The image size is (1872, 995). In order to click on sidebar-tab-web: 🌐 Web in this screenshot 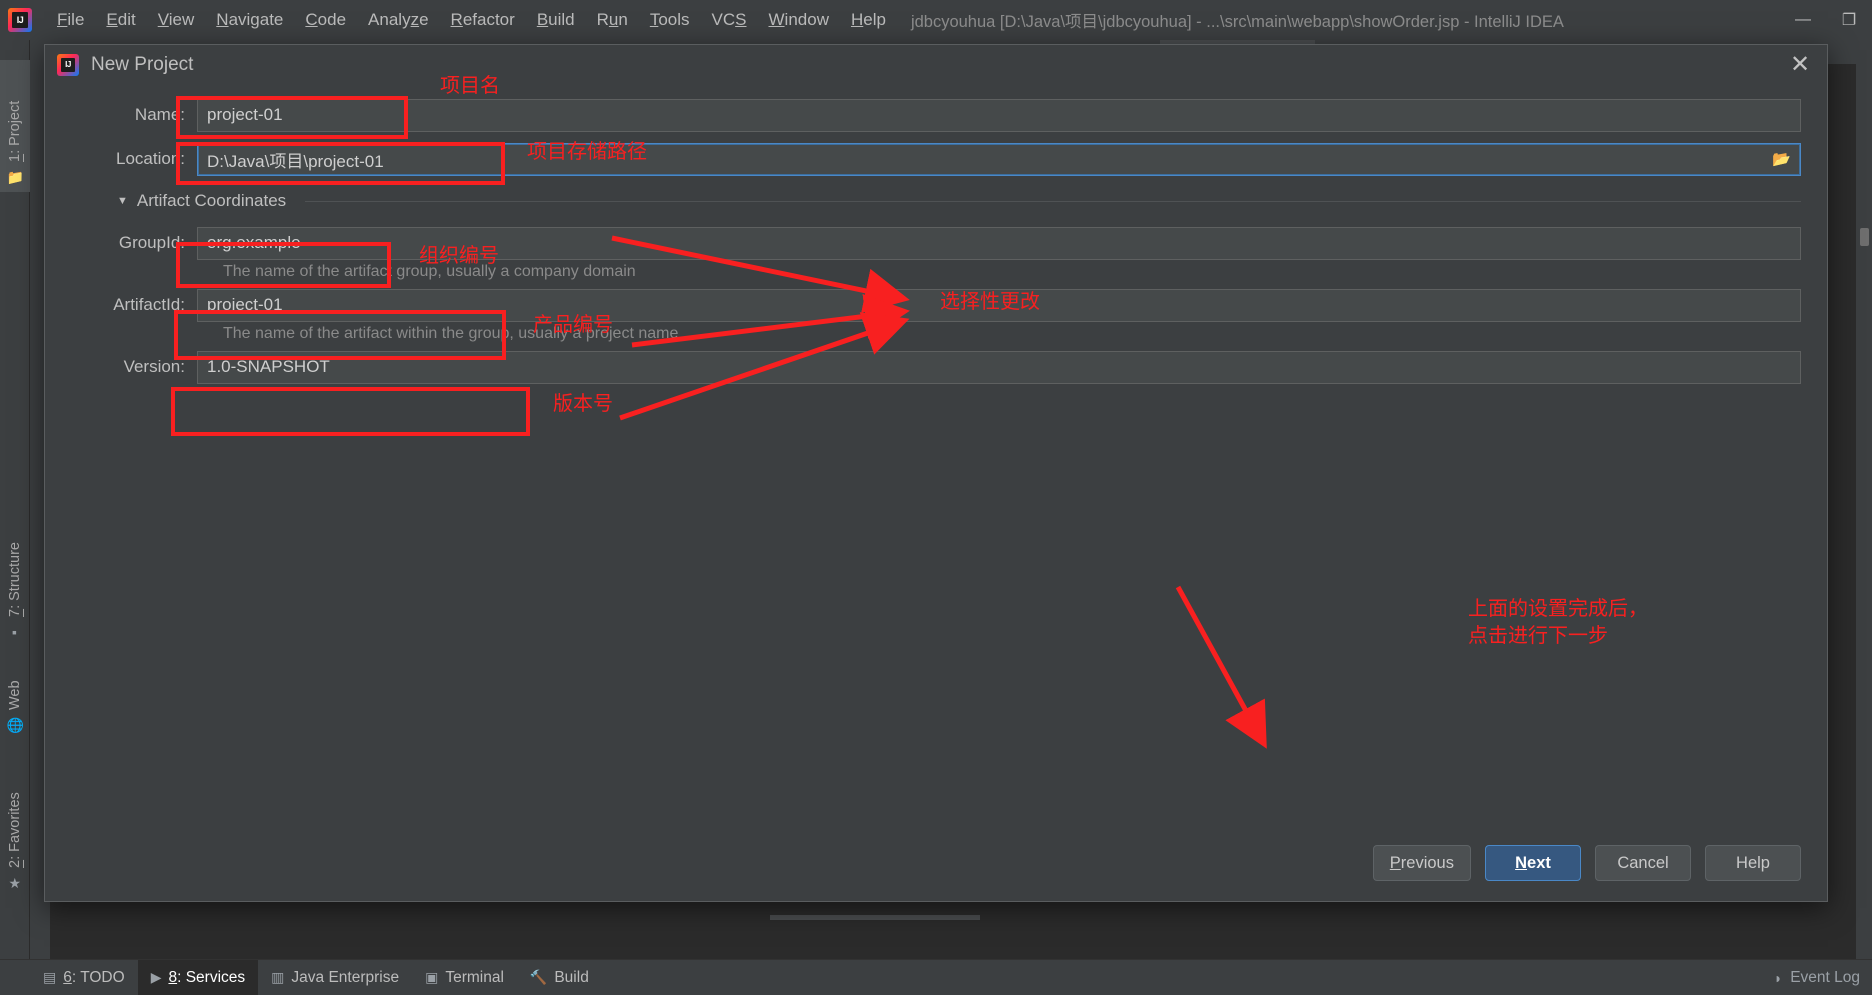, I will do `click(15, 701)`.